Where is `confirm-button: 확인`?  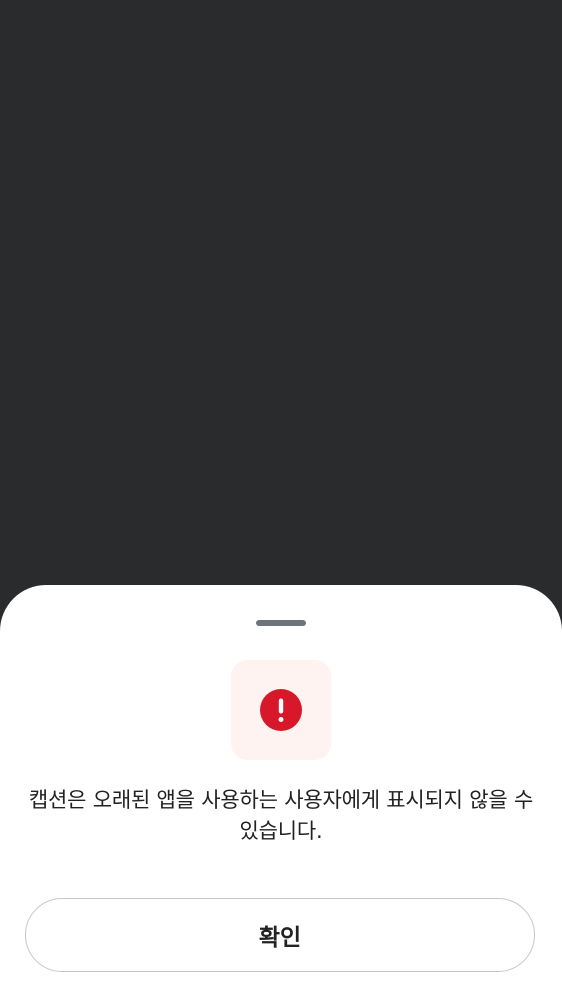
confirm-button: 확인 is located at coordinates (280, 935).